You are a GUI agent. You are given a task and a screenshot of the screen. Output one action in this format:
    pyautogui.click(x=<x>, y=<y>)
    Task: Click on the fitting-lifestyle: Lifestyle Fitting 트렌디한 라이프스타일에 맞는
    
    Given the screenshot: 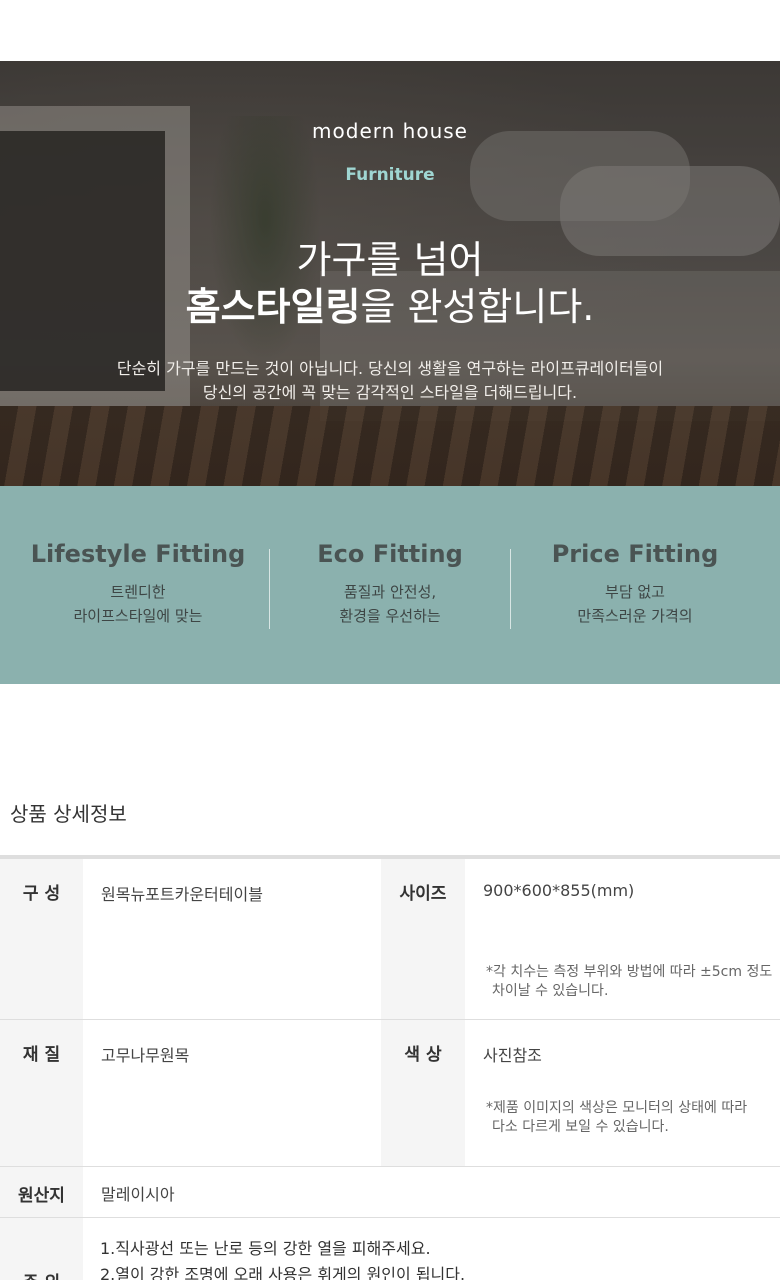 What is the action you would take?
    pyautogui.click(x=138, y=585)
    